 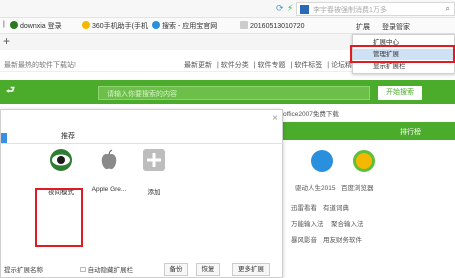 I want to click on nav-link-categories: 软件分类, so click(x=235, y=65).